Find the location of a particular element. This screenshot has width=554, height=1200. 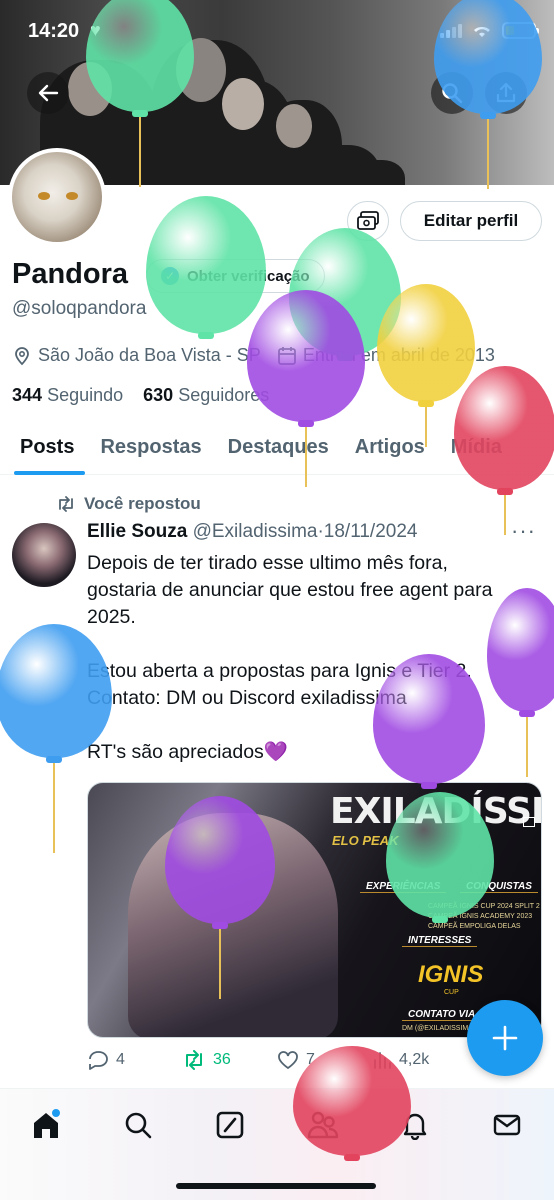

profile-location: São João da Boa Vista - SP is located at coordinates (149, 355).